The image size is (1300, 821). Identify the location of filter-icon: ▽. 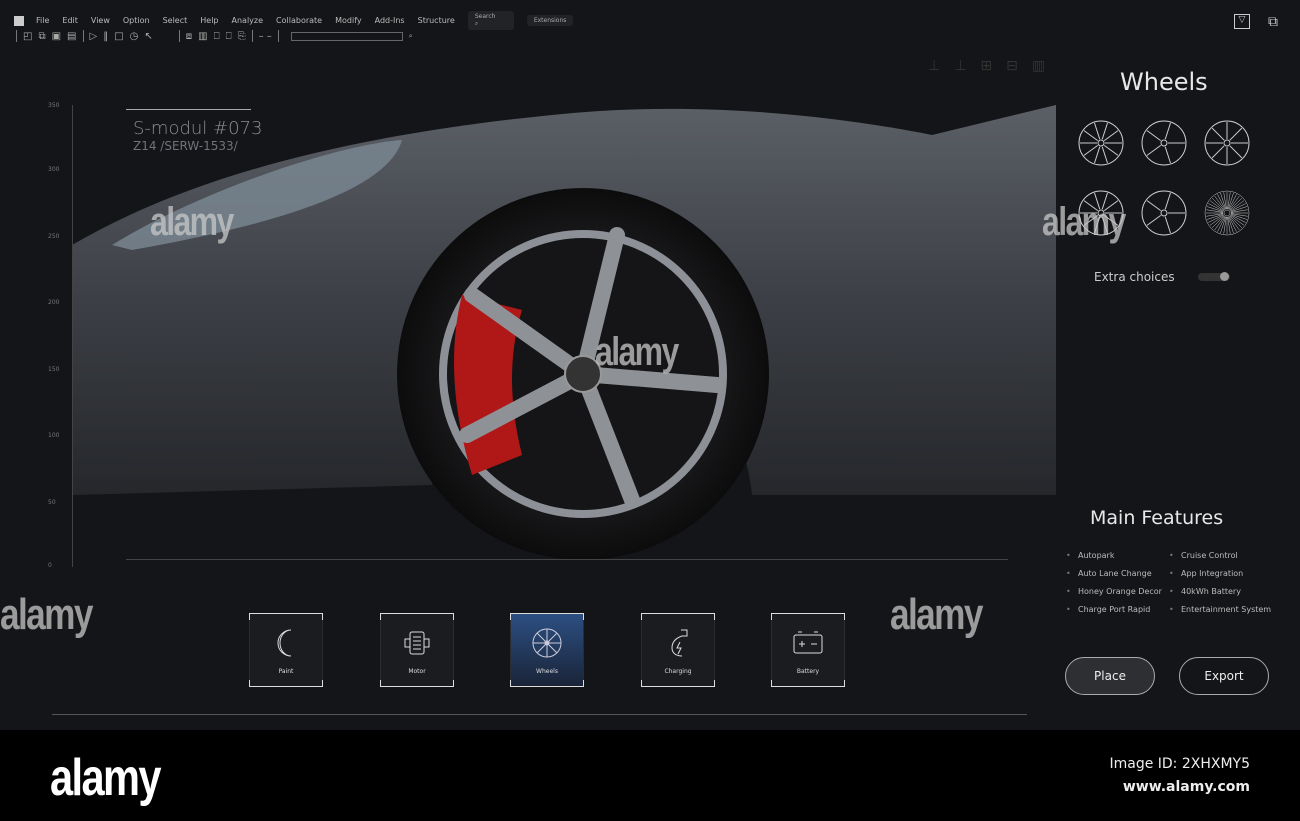
(1242, 21).